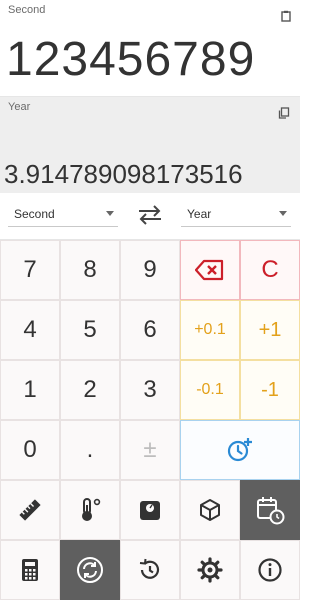 This screenshot has height=600, width=320. I want to click on minus-0.1-button: -0.1, so click(210, 390).